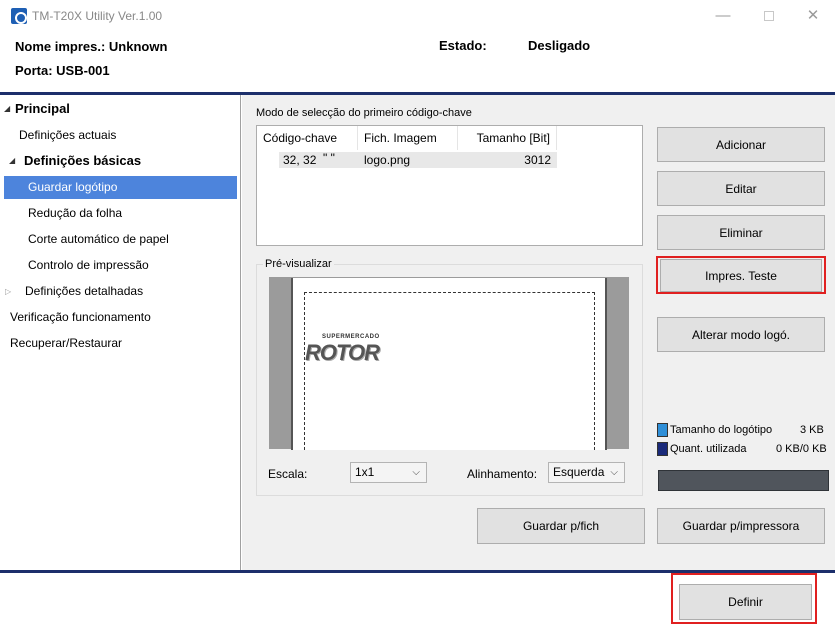 The image size is (835, 633). What do you see at coordinates (741, 232) in the screenshot?
I see `delete-button: Eliminar` at bounding box center [741, 232].